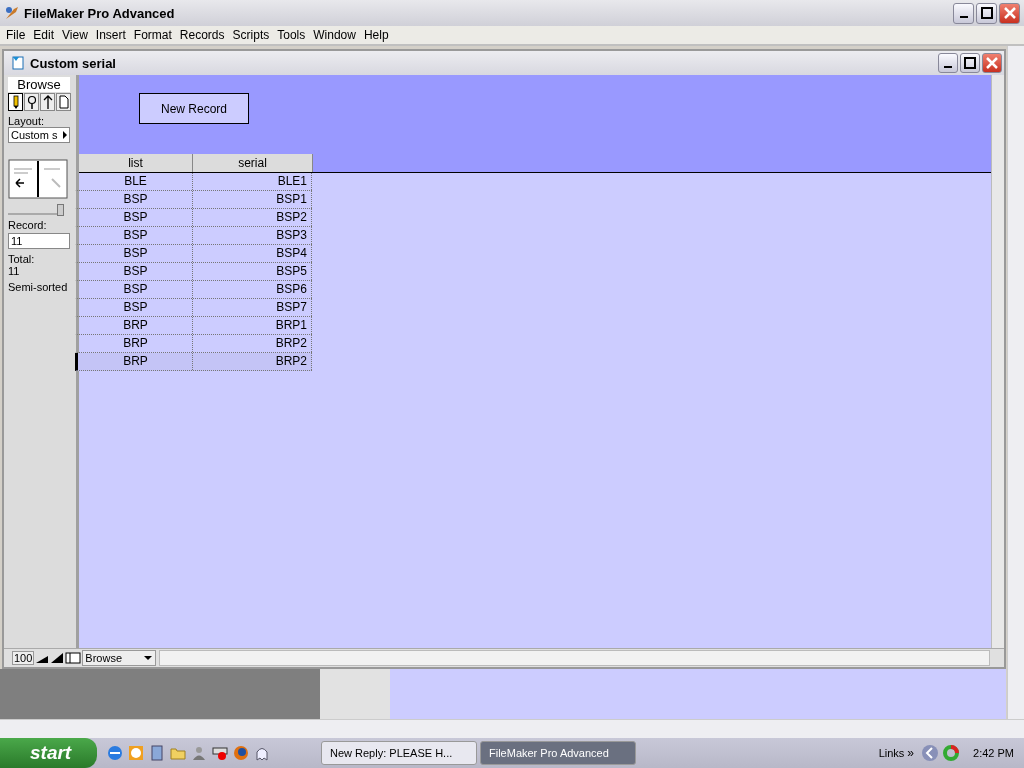  What do you see at coordinates (119, 658) in the screenshot?
I see `mode-dropdown: Browse` at bounding box center [119, 658].